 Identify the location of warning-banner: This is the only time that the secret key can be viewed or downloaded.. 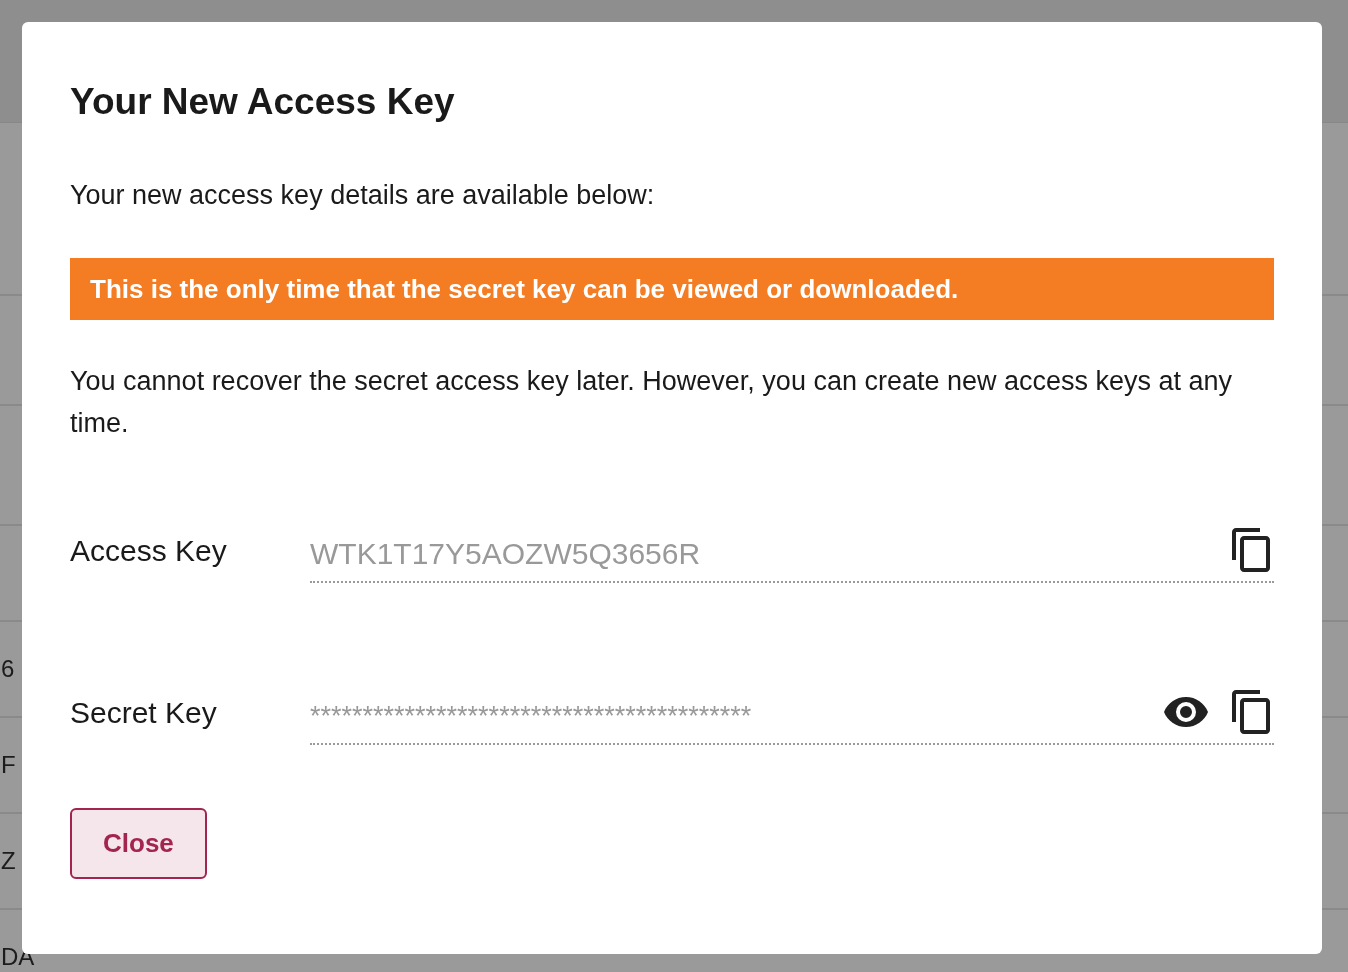
(672, 289).